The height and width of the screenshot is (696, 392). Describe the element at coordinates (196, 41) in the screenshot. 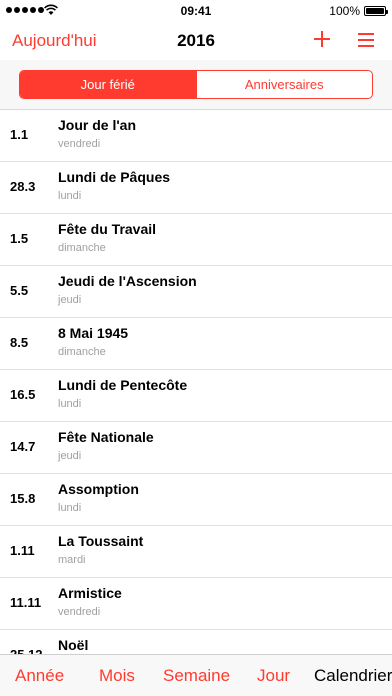

I see `navigation-bar: Aujourd'hui 2016` at that location.